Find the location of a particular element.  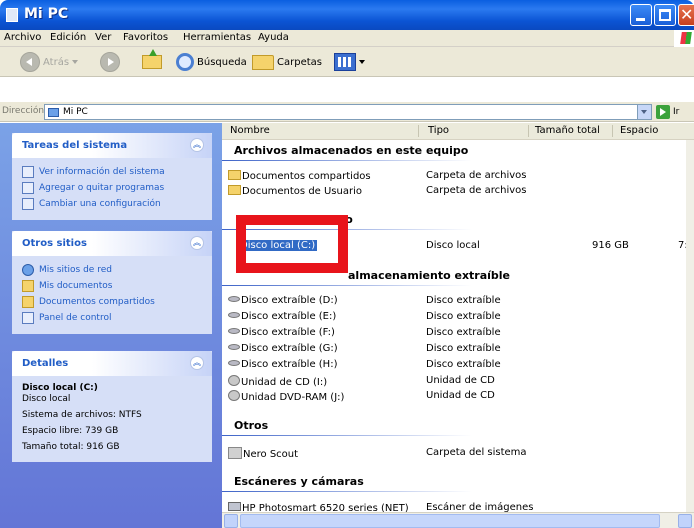

back-label: Atrás is located at coordinates (56, 62).